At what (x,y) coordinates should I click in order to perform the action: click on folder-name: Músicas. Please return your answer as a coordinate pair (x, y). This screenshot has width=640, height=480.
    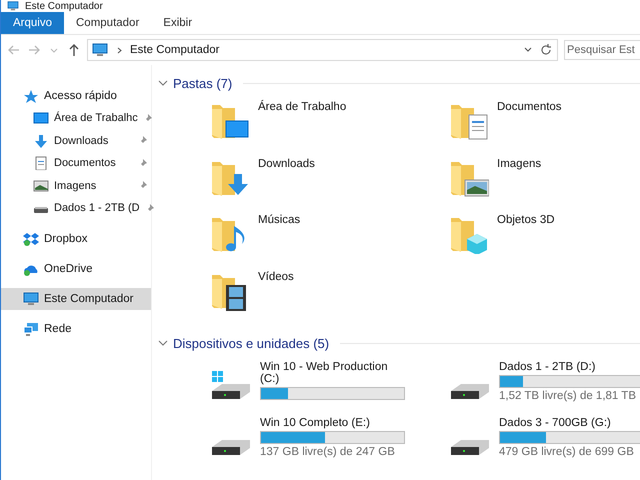
    Looking at the image, I should click on (279, 242).